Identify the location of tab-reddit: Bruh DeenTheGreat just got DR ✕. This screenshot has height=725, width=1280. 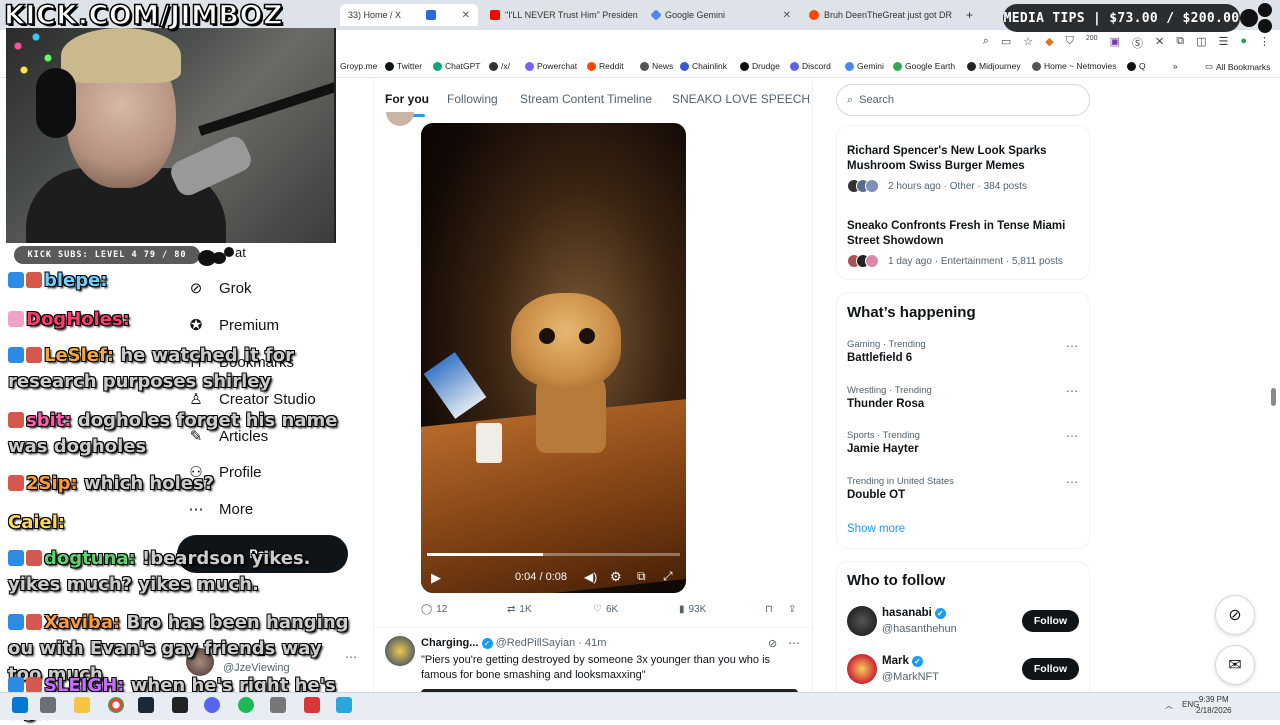
(878, 15).